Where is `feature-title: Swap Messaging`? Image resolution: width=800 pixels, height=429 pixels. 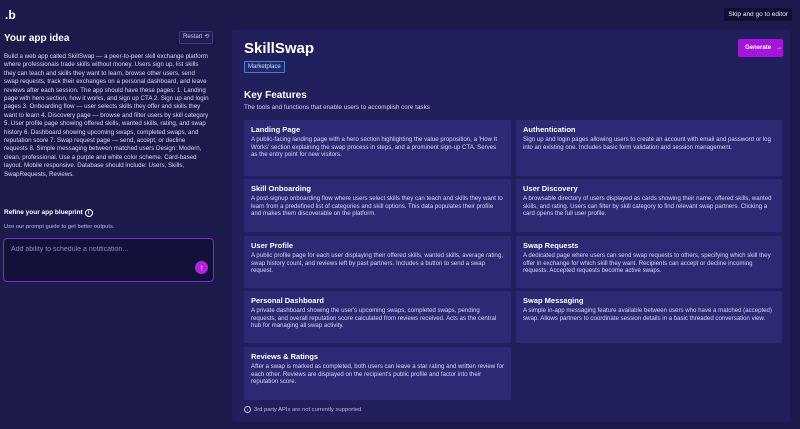 feature-title: Swap Messaging is located at coordinates (553, 300).